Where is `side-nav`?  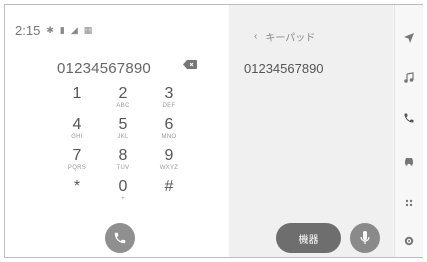
side-nav is located at coordinates (408, 131).